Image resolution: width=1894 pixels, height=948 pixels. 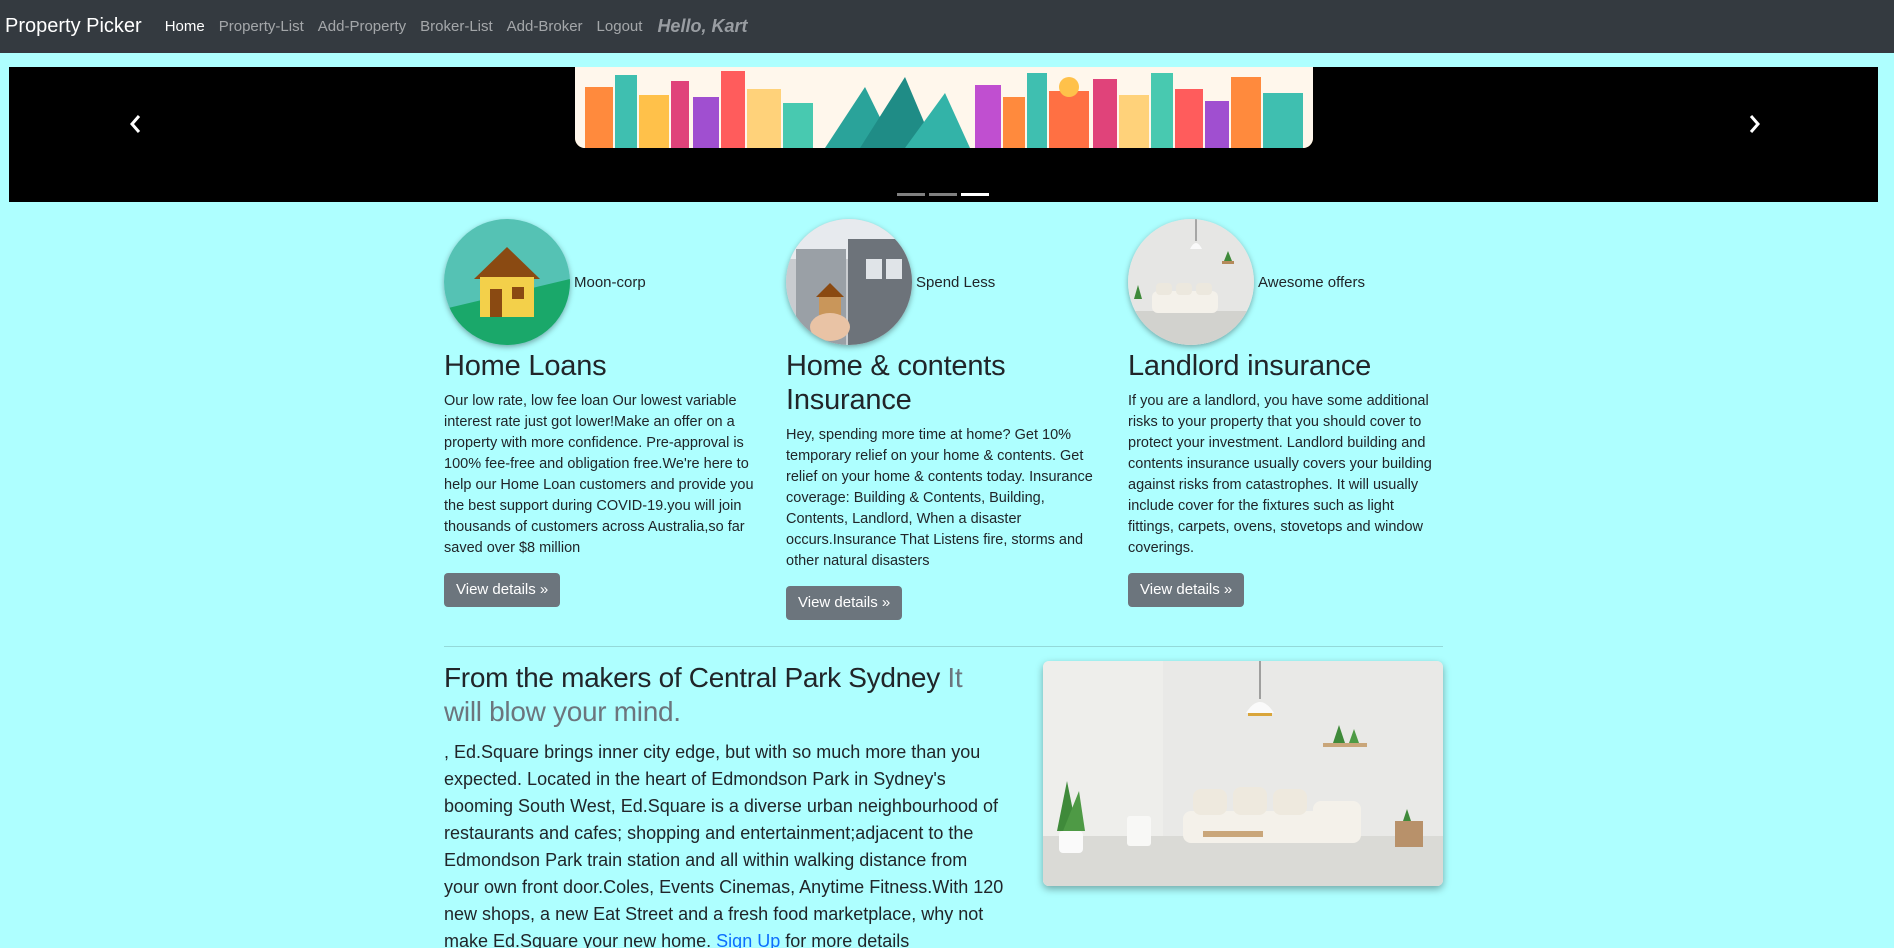 I want to click on carousel-indicators, so click(x=943, y=194).